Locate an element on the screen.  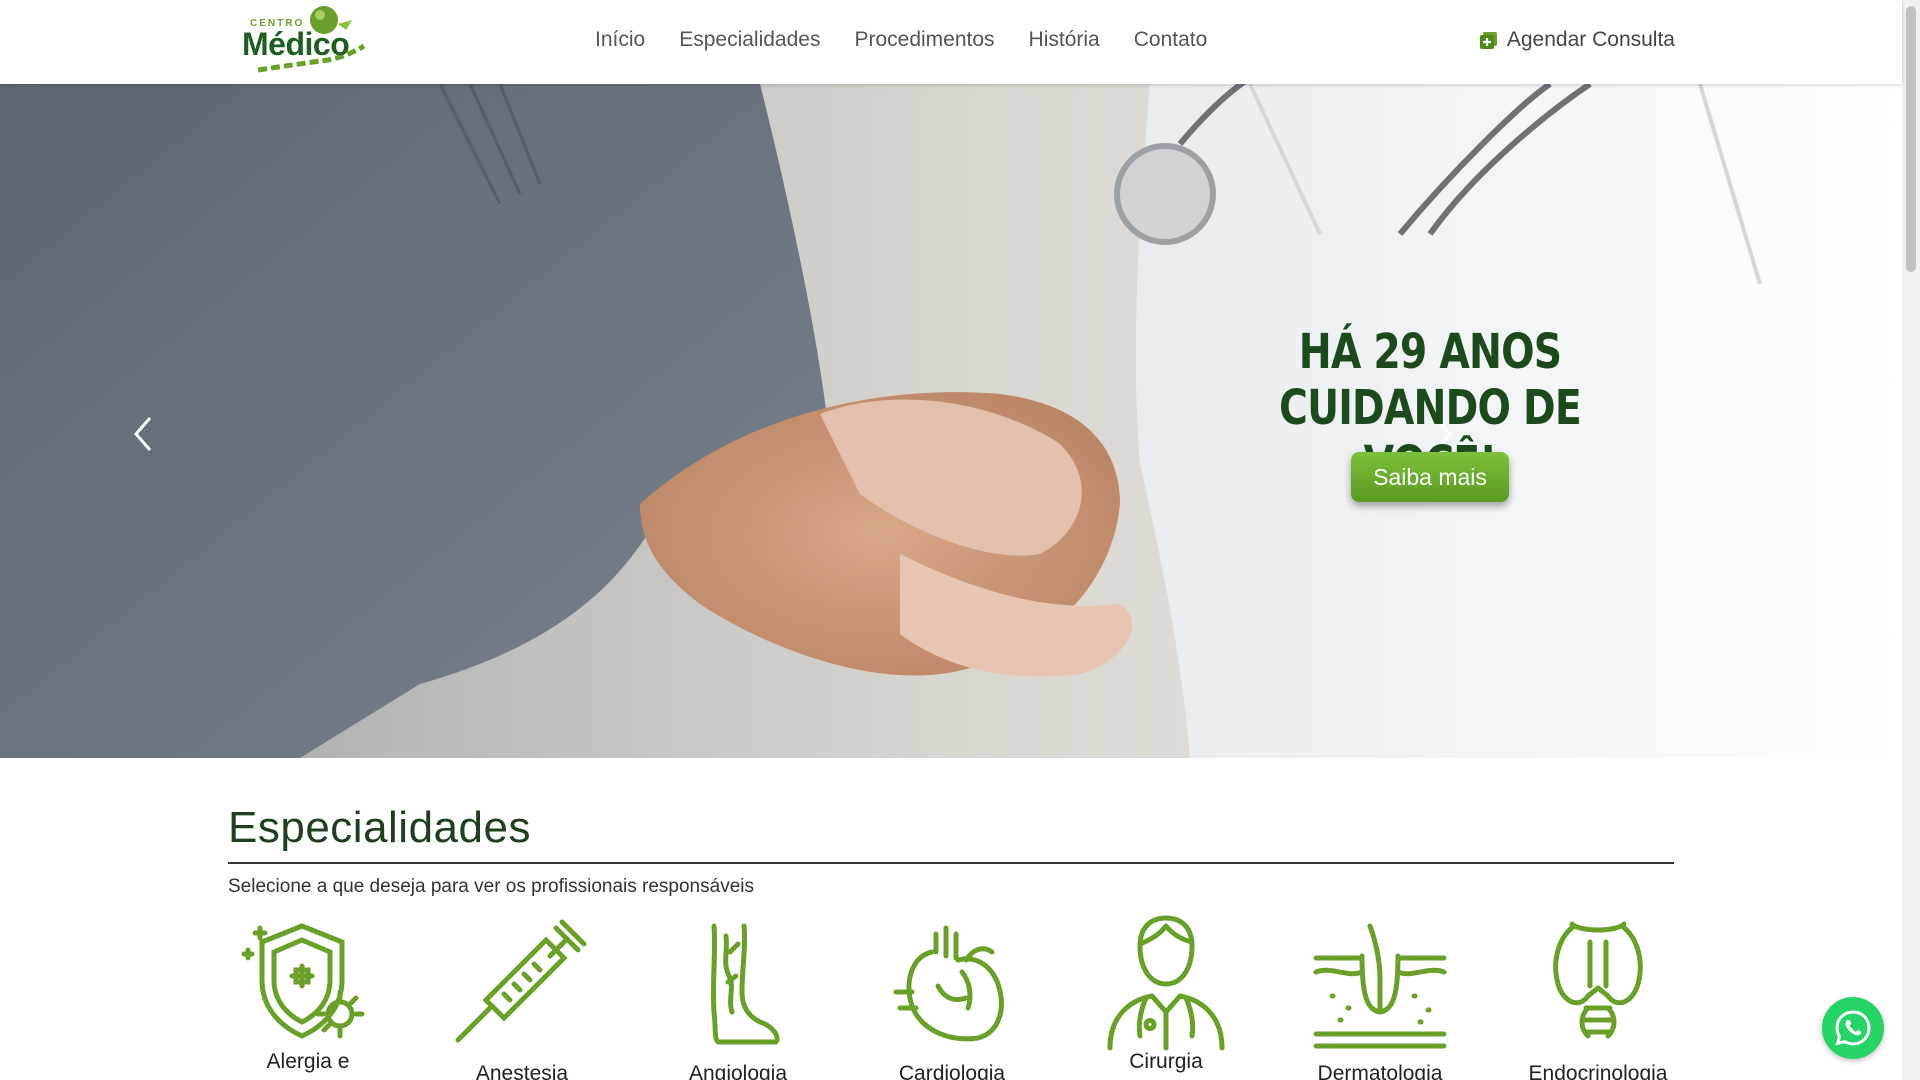
specialty-label: Angiologia is located at coordinates (738, 1071).